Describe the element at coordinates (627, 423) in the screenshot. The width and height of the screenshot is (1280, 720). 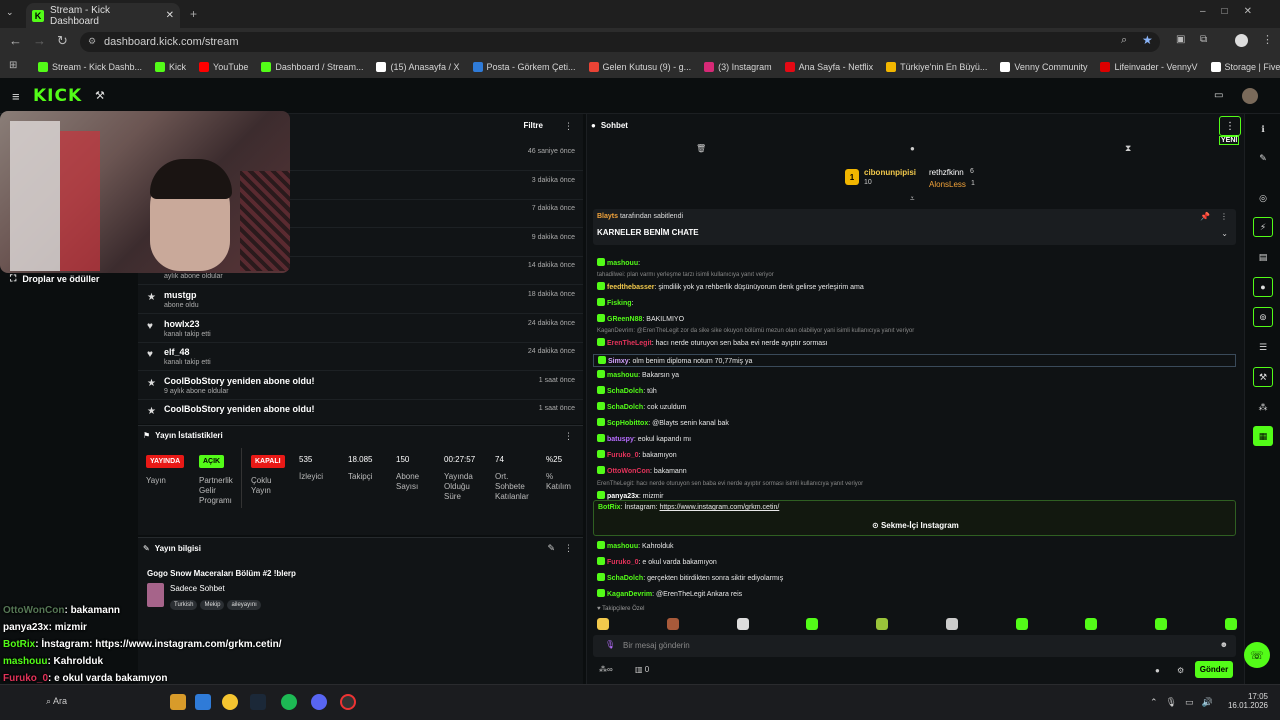
I see `chat-username: ScpHobittox` at that location.